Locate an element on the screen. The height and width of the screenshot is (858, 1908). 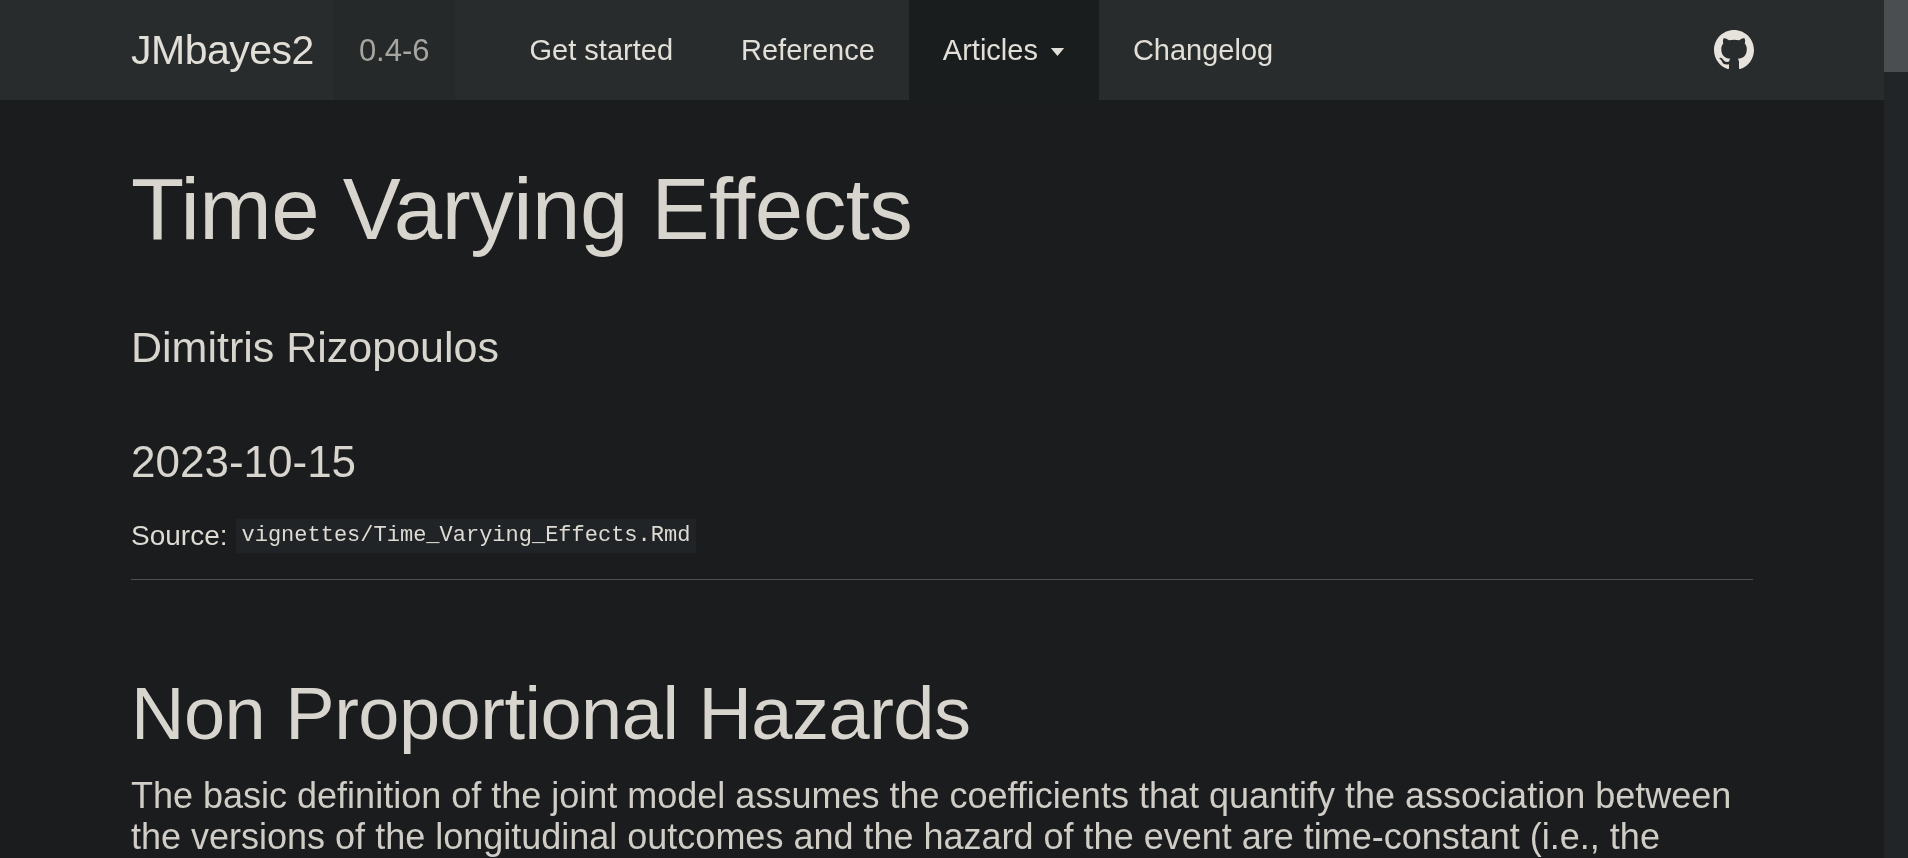
author-name: Dimitris Rizopoulos is located at coordinates (315, 347).